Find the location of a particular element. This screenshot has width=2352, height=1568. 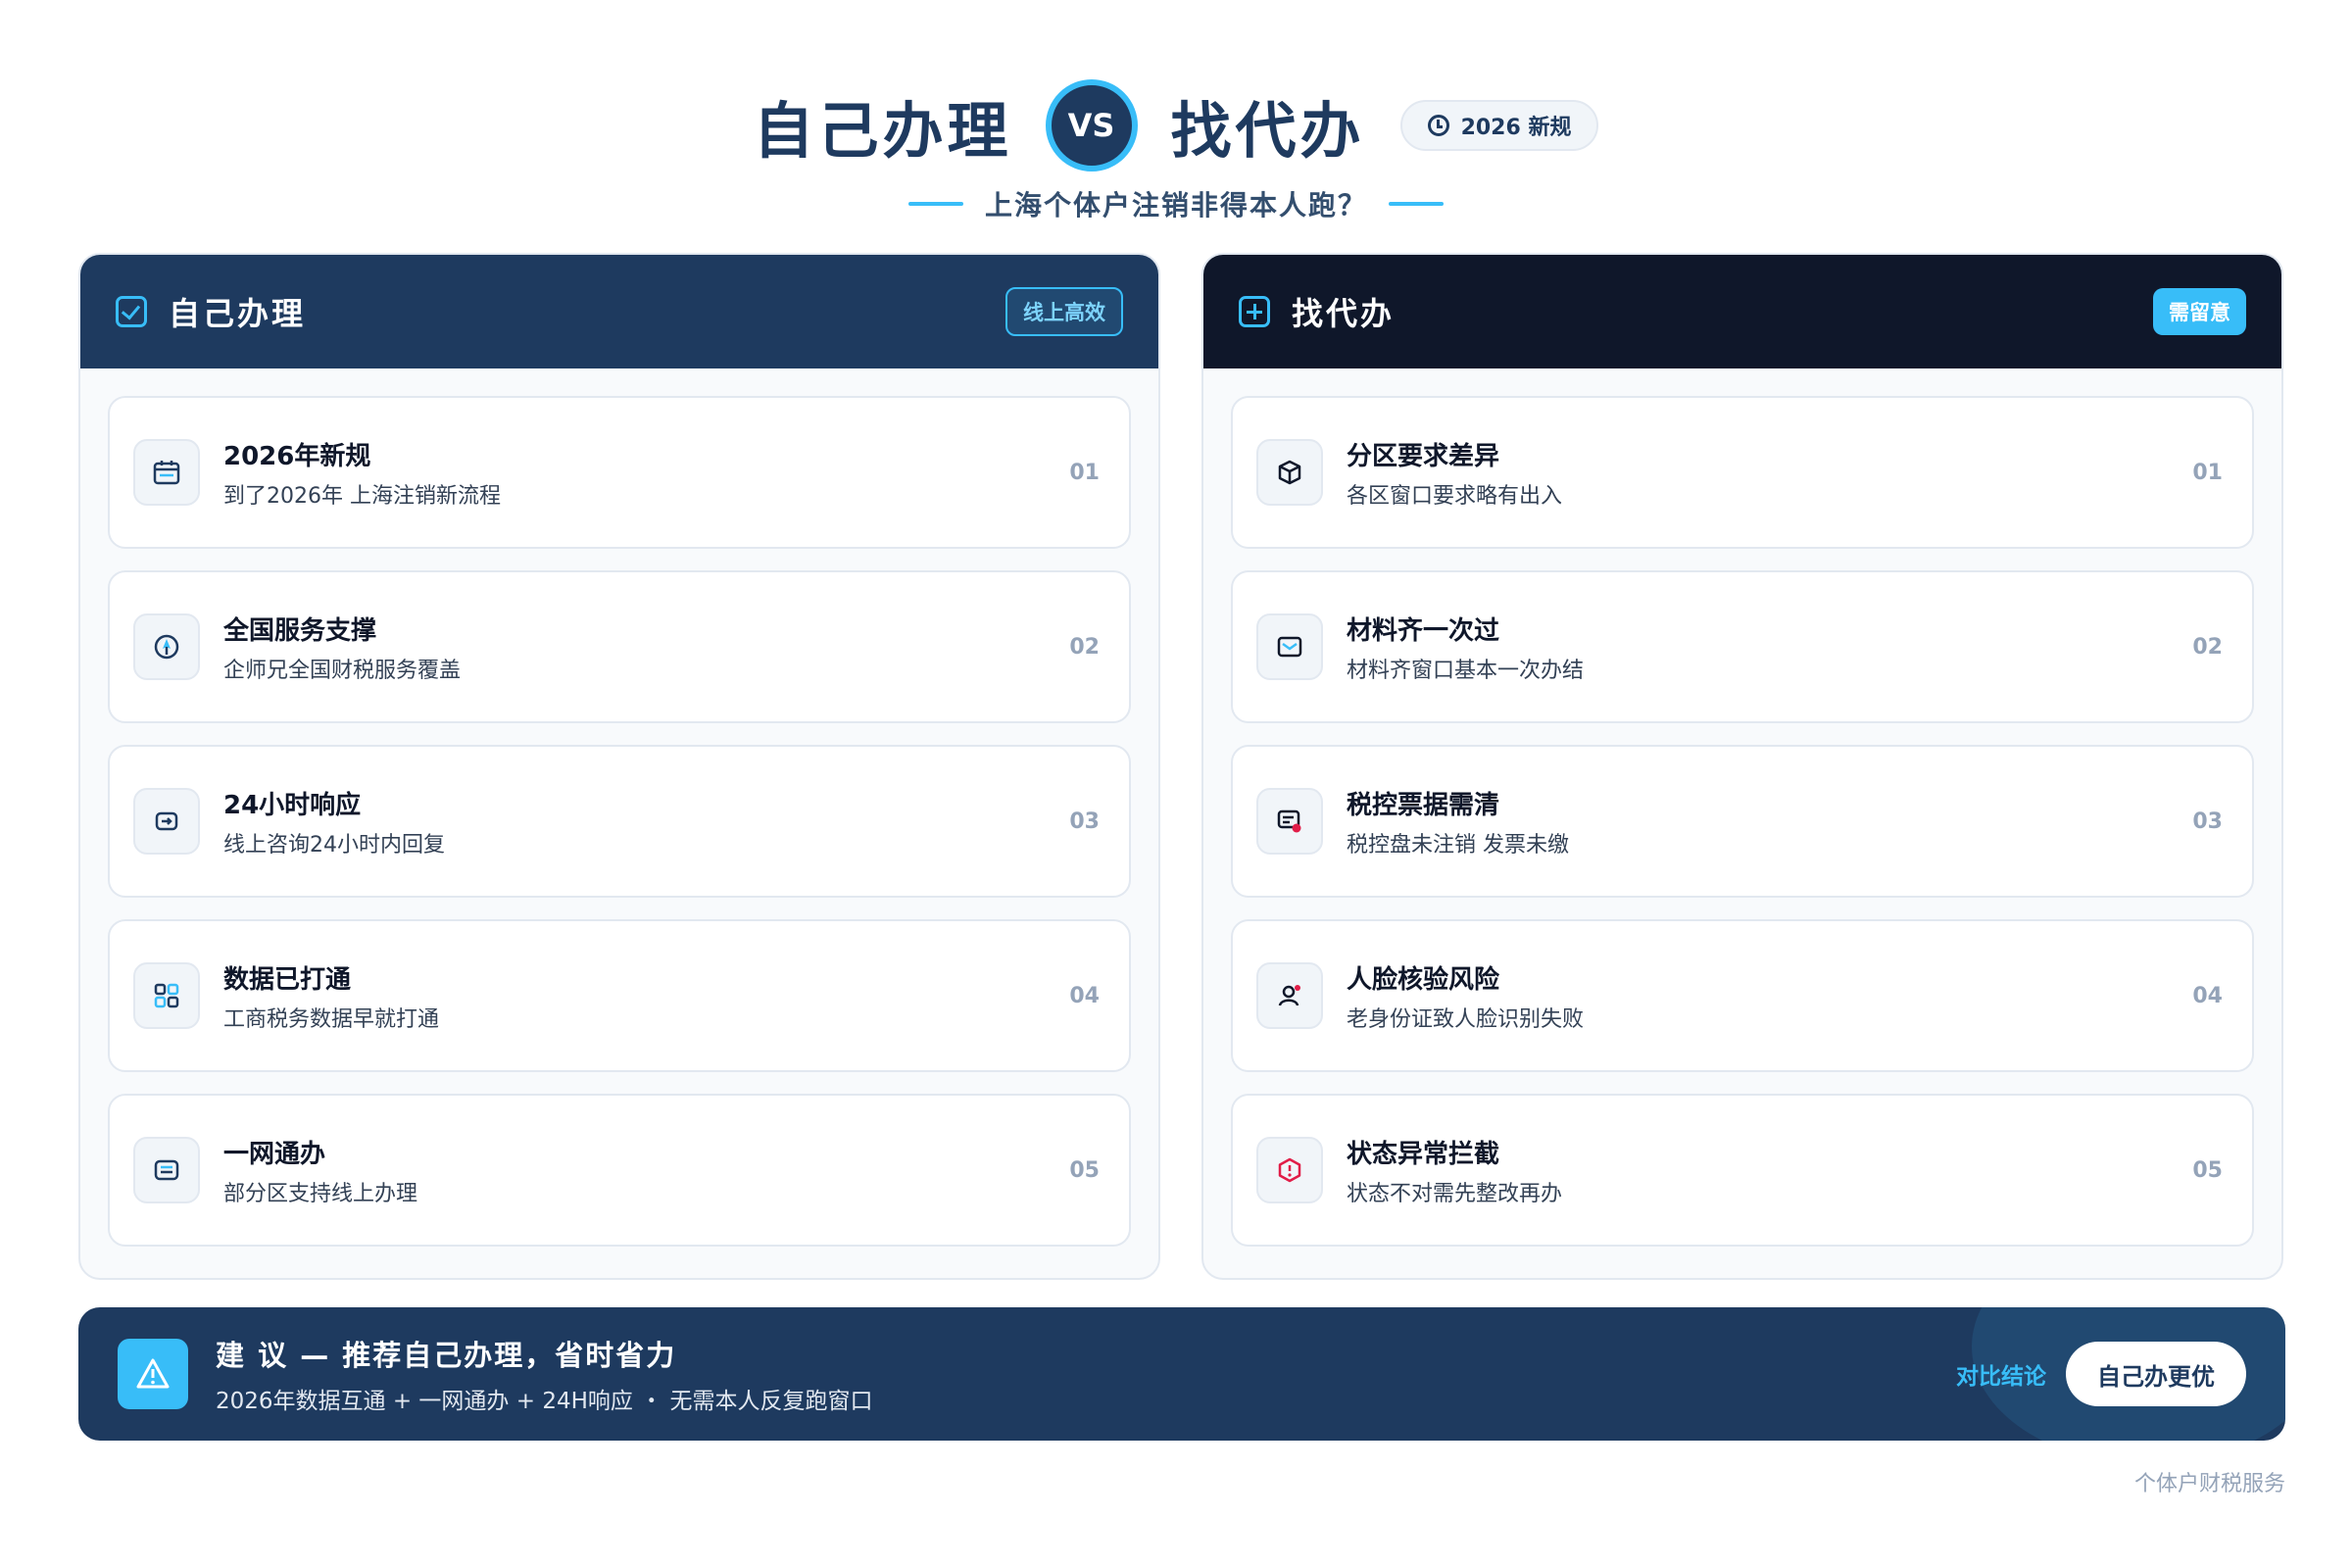

card-title: 状态异常拦截 is located at coordinates (1423, 1154).